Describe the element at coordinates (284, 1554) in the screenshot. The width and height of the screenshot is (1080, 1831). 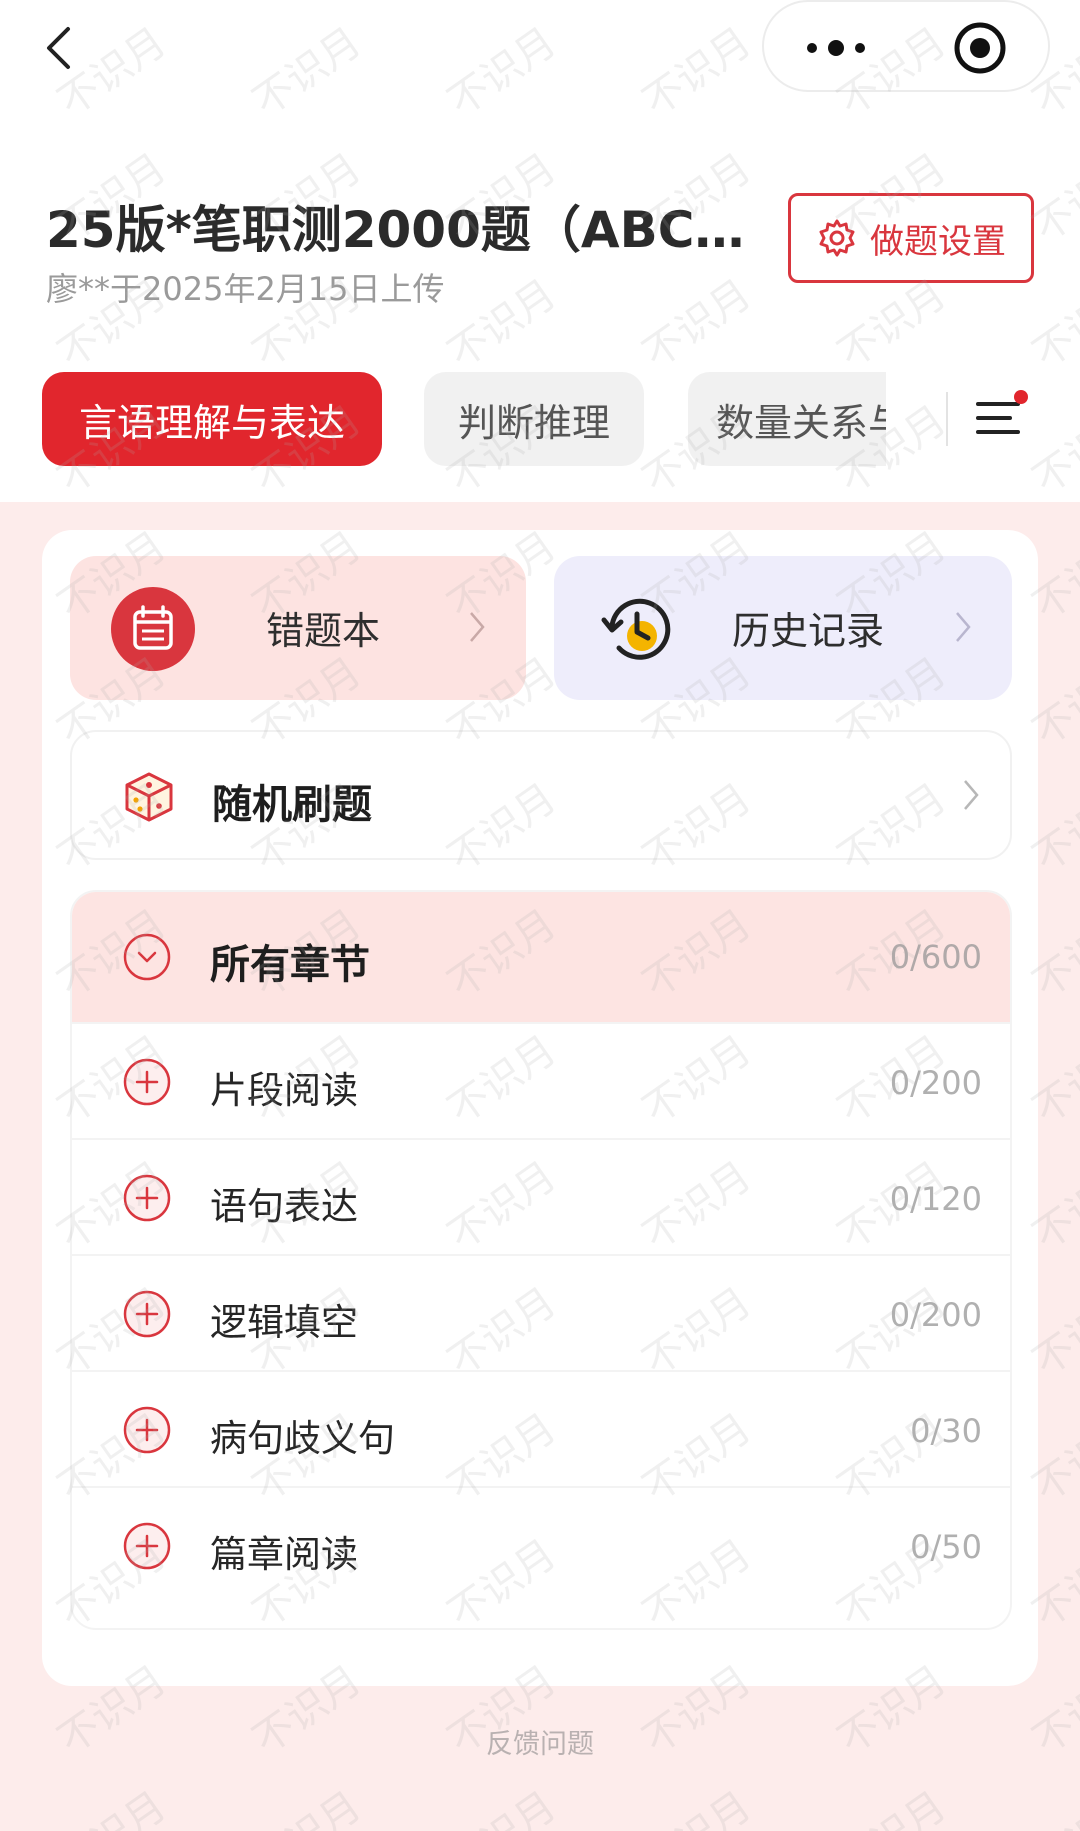
I see `chapter-label: 篇章阅读` at that location.